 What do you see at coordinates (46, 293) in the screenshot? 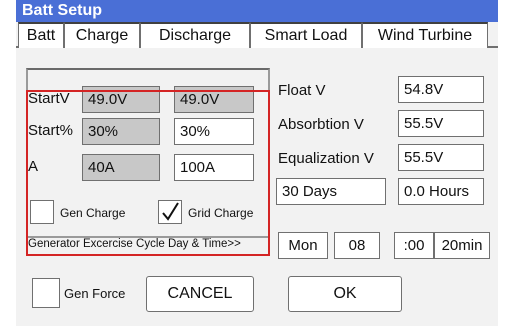
I see `gen-force-checkbox` at bounding box center [46, 293].